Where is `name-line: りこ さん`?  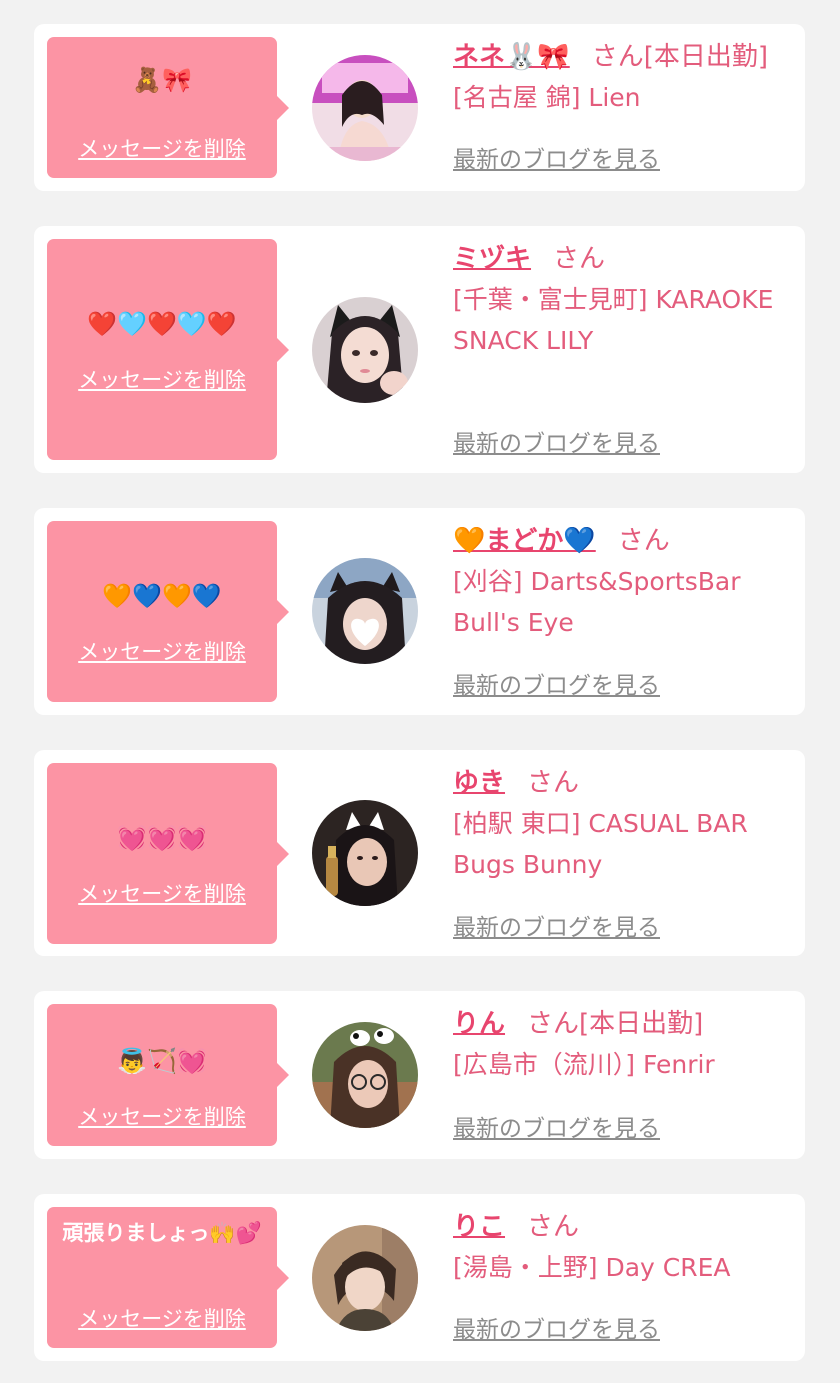 name-line: りこ さん is located at coordinates (624, 1227).